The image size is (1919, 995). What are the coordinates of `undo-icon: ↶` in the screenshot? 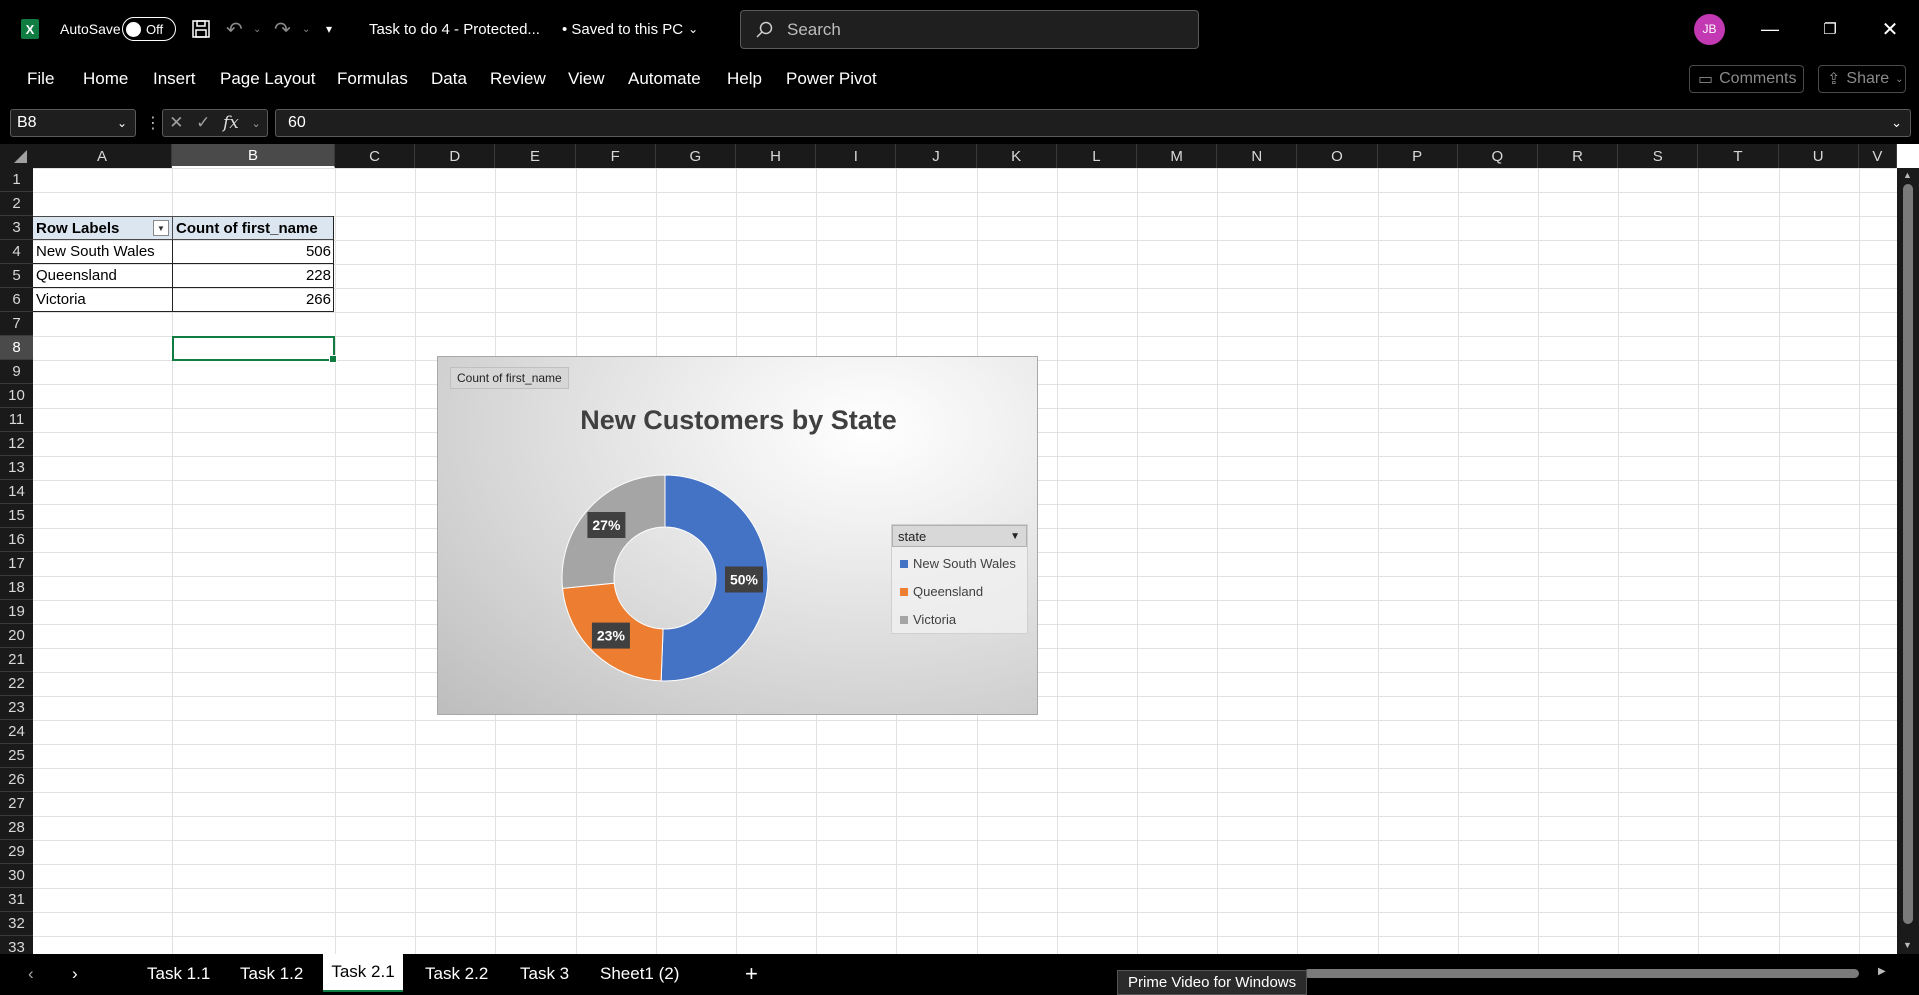 It's located at (234, 29).